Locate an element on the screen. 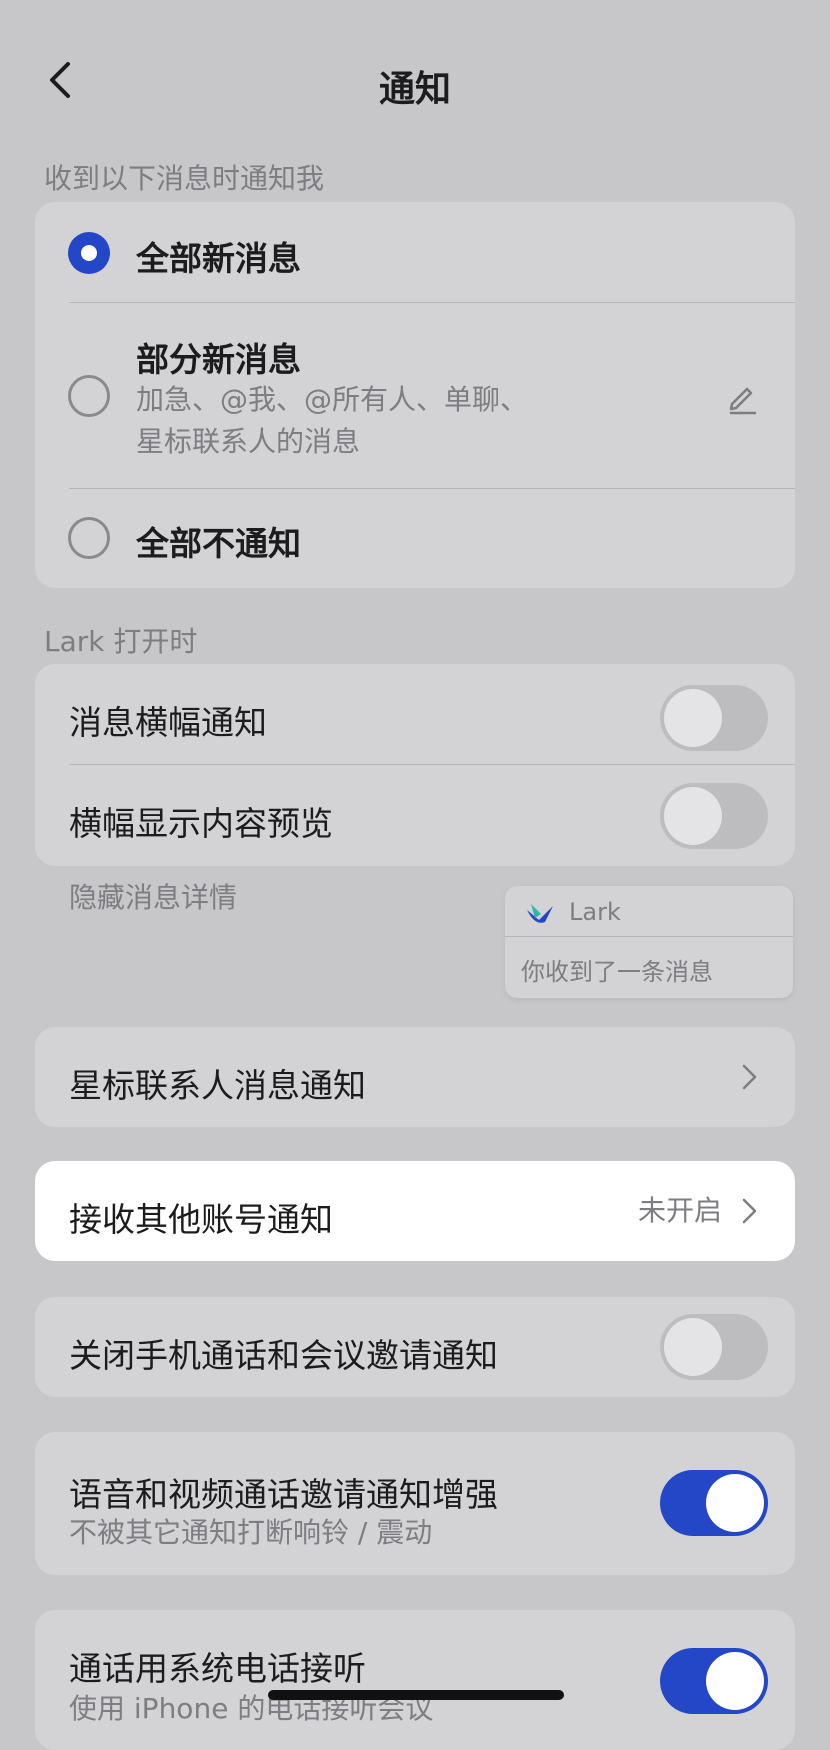 The width and height of the screenshot is (830, 1750). banner-notify-label: 消息横幅通知 is located at coordinates (168, 722).